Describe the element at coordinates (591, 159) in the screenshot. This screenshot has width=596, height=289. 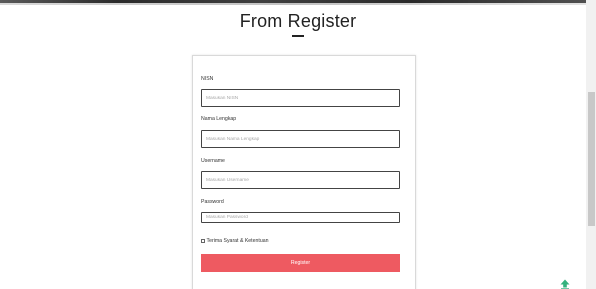
I see `scrollbar-thumb` at that location.